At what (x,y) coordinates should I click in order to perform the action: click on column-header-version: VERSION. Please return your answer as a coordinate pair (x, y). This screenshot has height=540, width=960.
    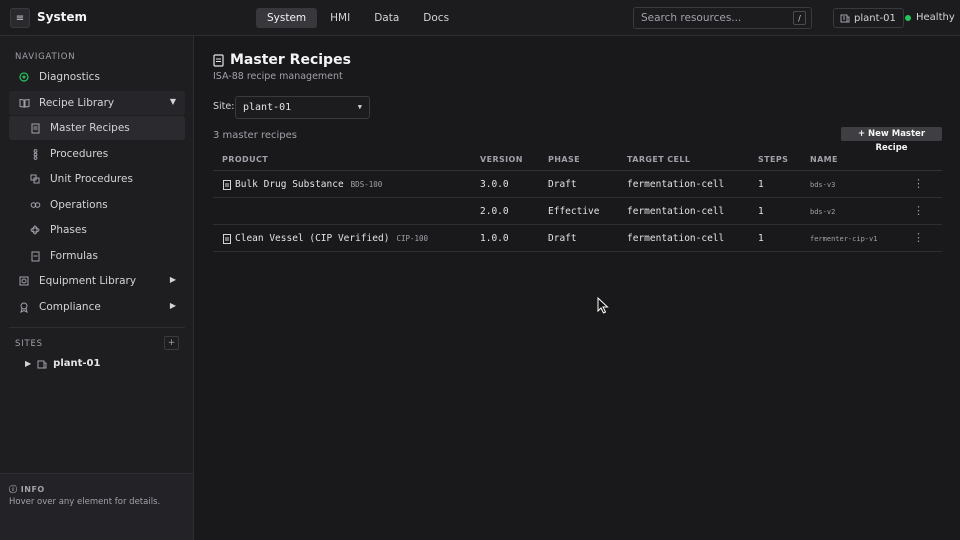
    Looking at the image, I should click on (501, 159).